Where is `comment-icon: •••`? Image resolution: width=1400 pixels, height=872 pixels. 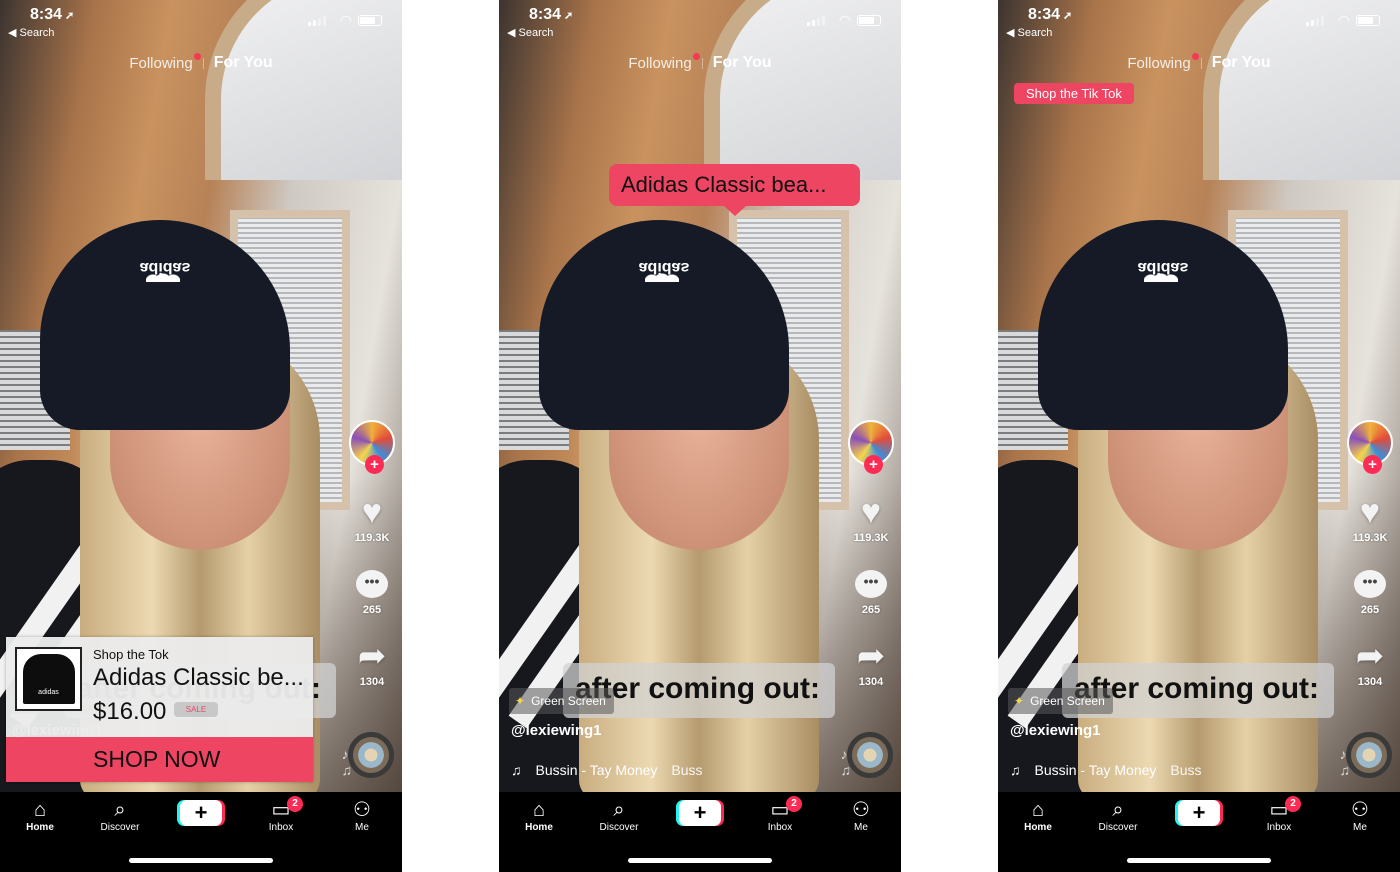
comment-icon: ••• is located at coordinates (372, 584).